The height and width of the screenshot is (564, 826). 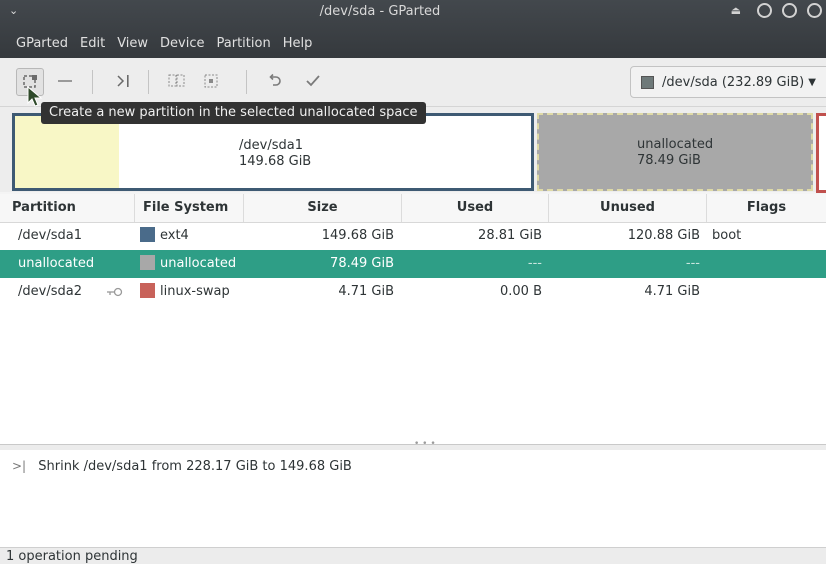 I want to click on menu-bar: GParted Edit View Device Partition Help, so click(x=159, y=45).